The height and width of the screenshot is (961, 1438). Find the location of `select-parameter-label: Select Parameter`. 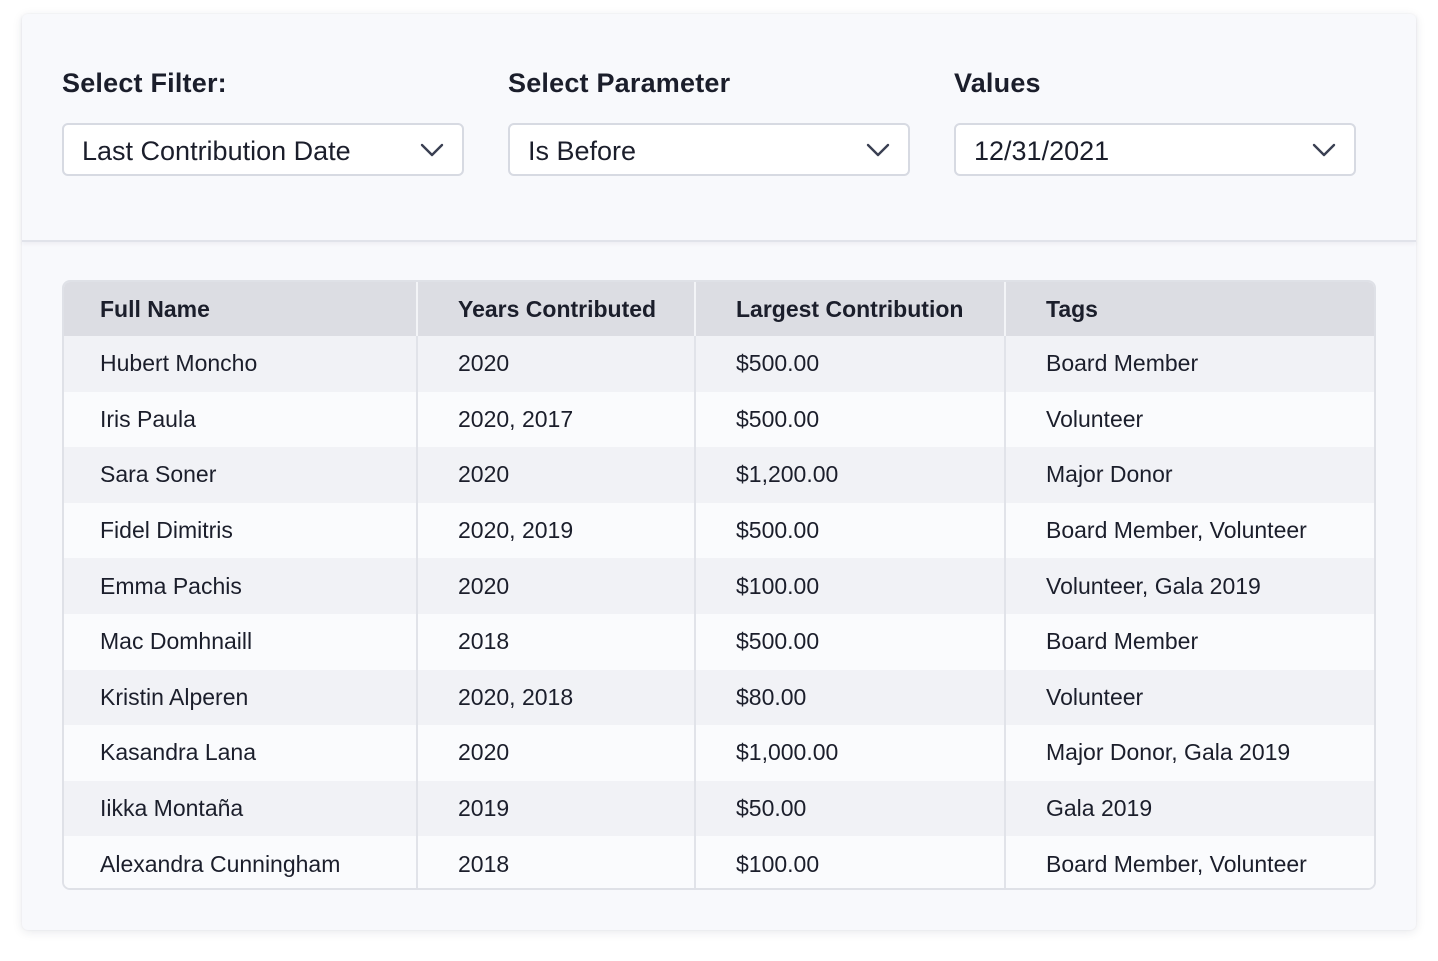

select-parameter-label: Select Parameter is located at coordinates (619, 83).